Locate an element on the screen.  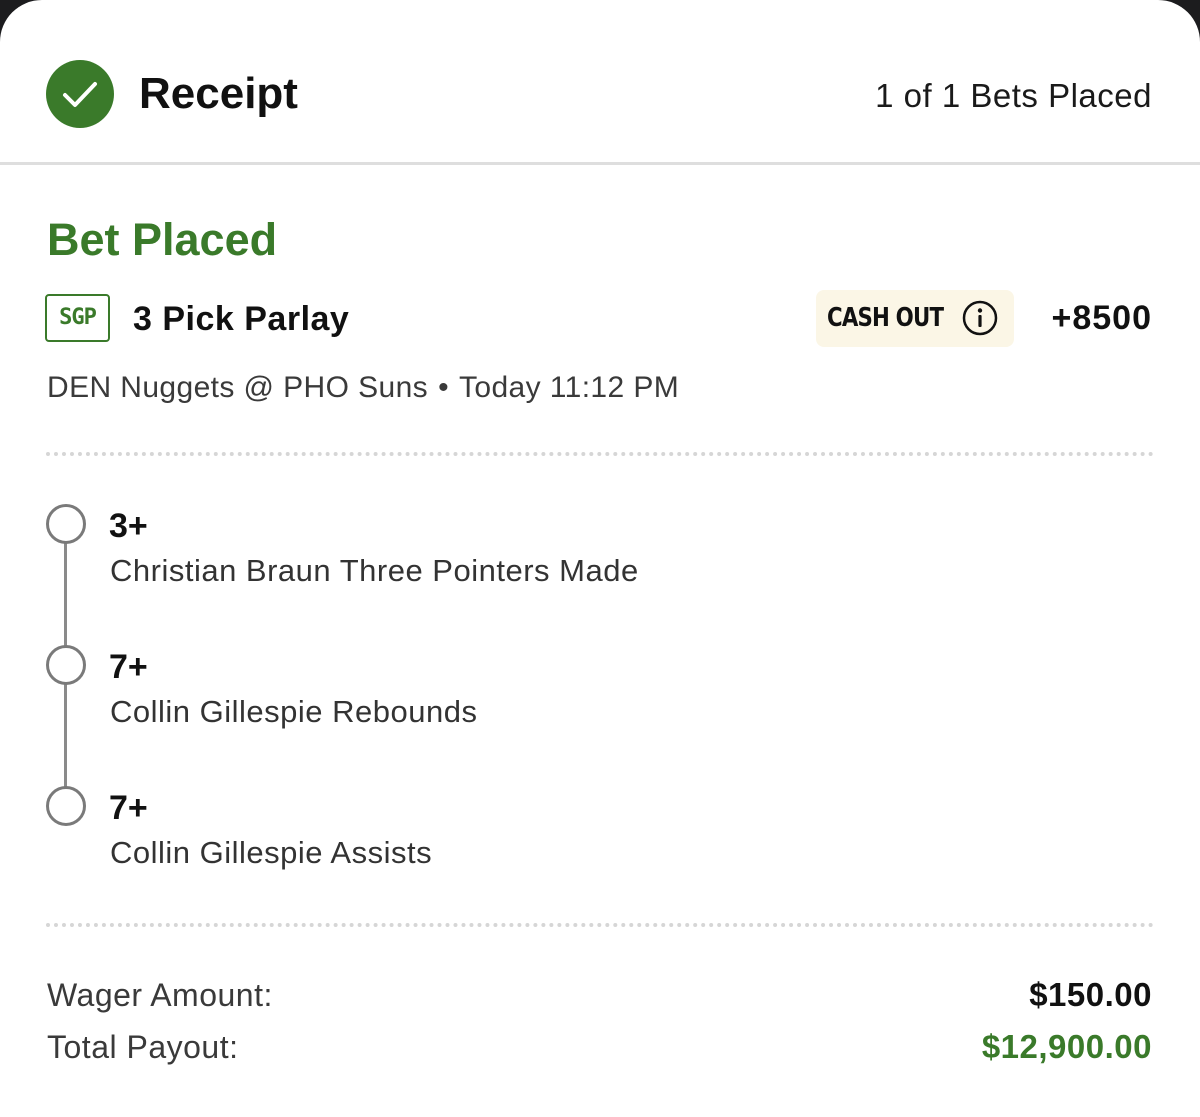
wager-value: $150.00 is located at coordinates (1090, 994).